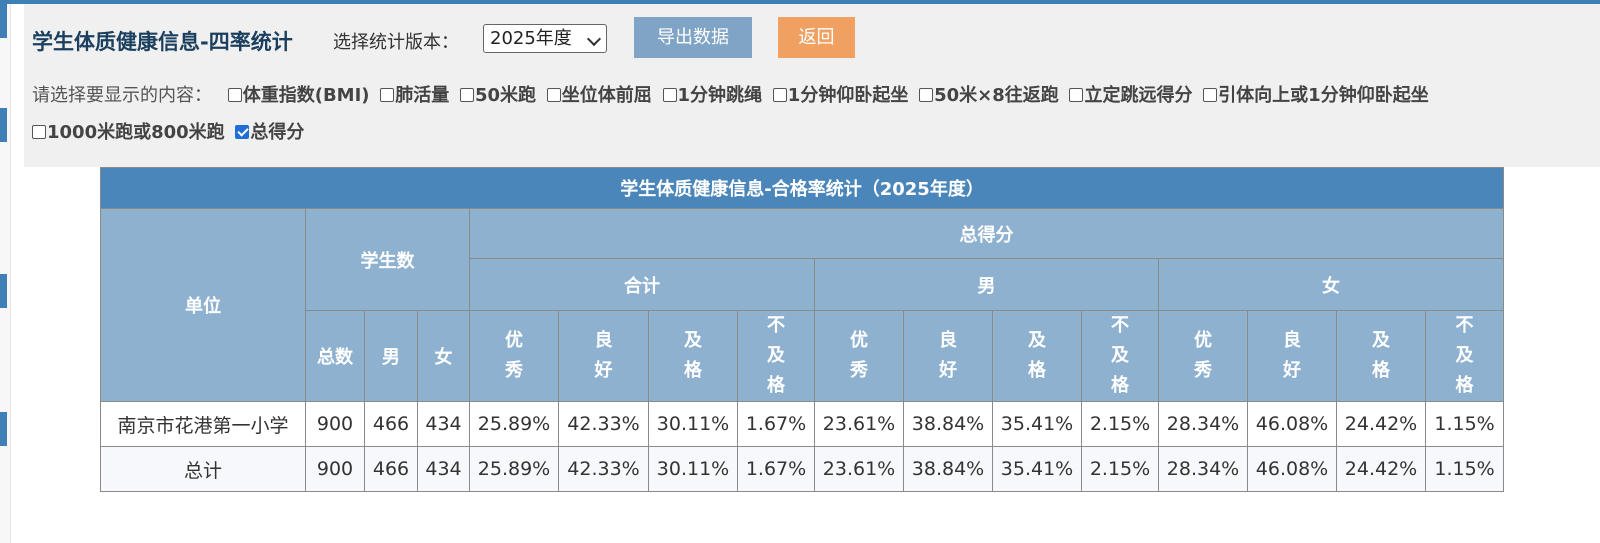 The width and height of the screenshot is (1600, 543). I want to click on sub-female-header: 女, so click(443, 356).